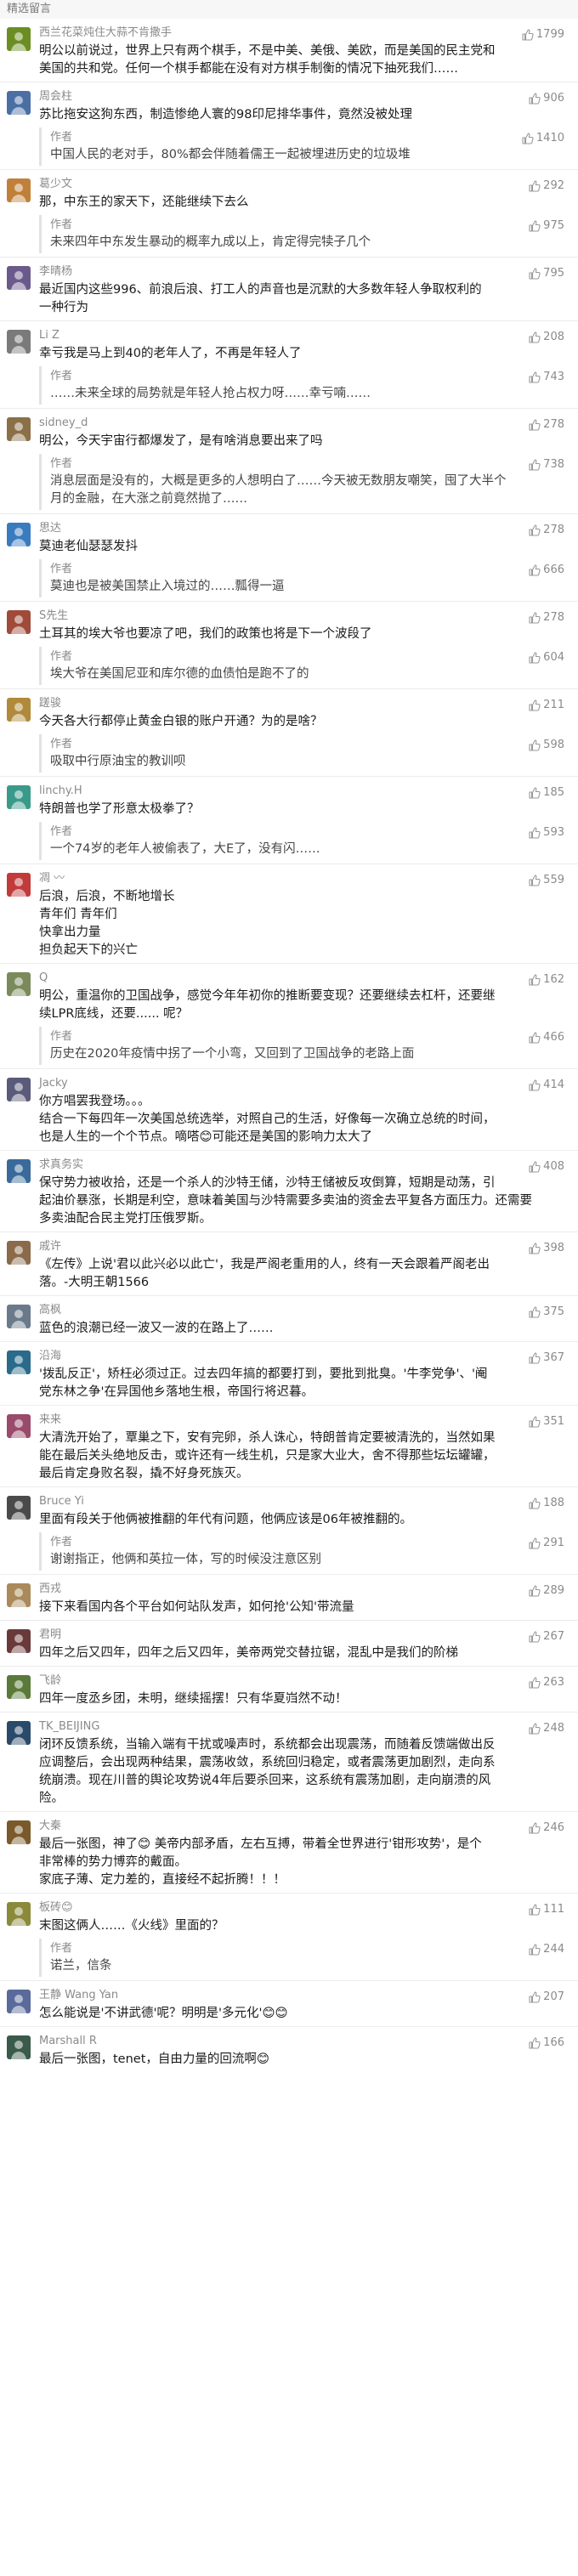 The width and height of the screenshot is (578, 2576). I want to click on comment-author: 王静 Wang Yan, so click(308, 1995).